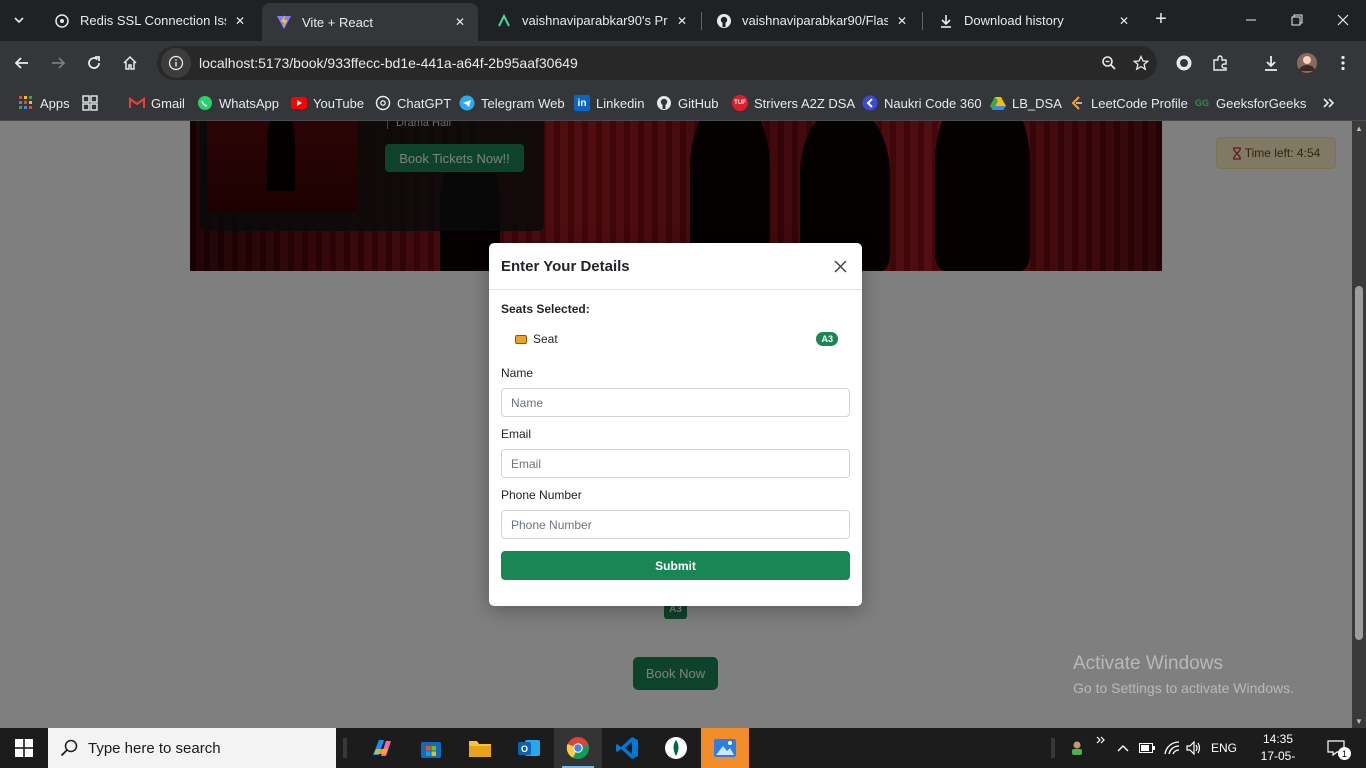 The image size is (1366, 768). Describe the element at coordinates (130, 63) in the screenshot. I see `home-button` at that location.